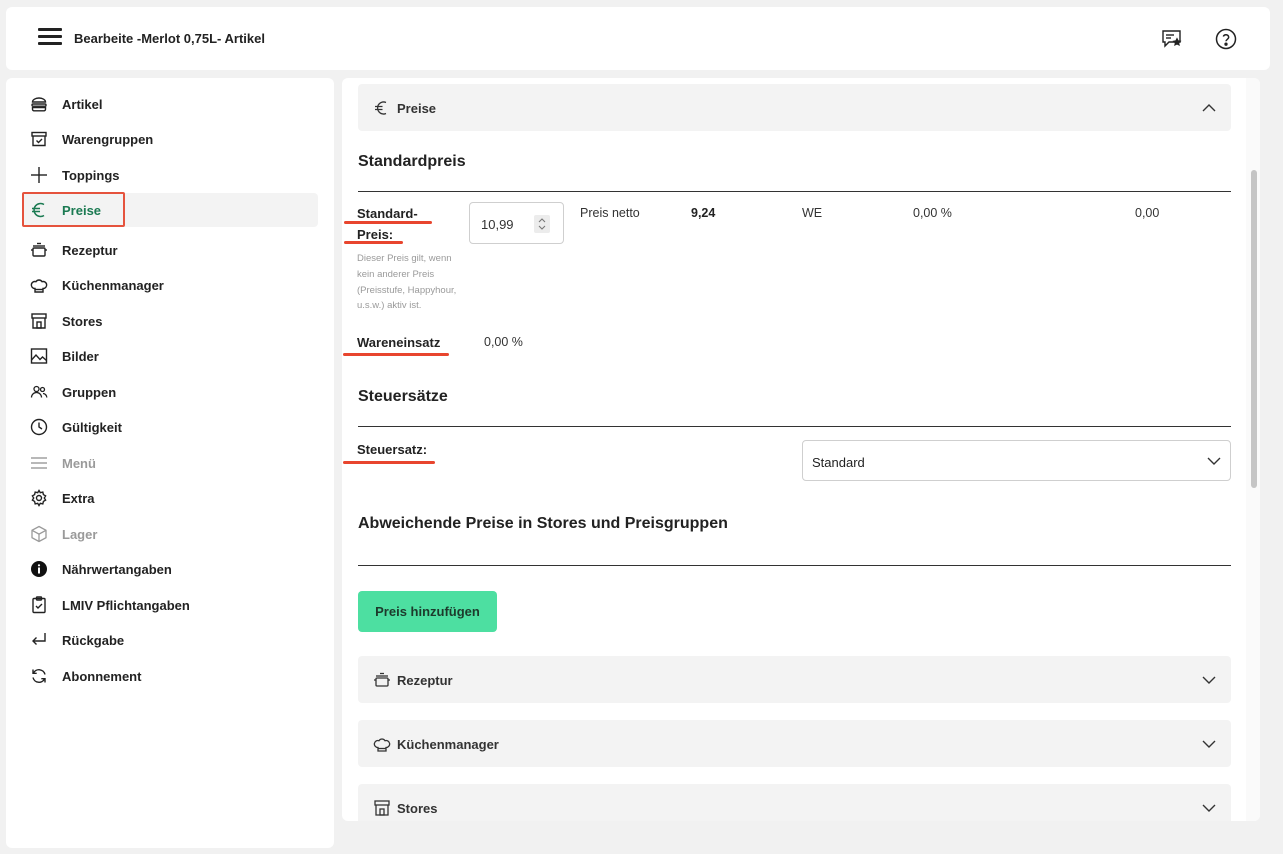  I want to click on standardpreis-label-line1: Standard-, so click(387, 213).